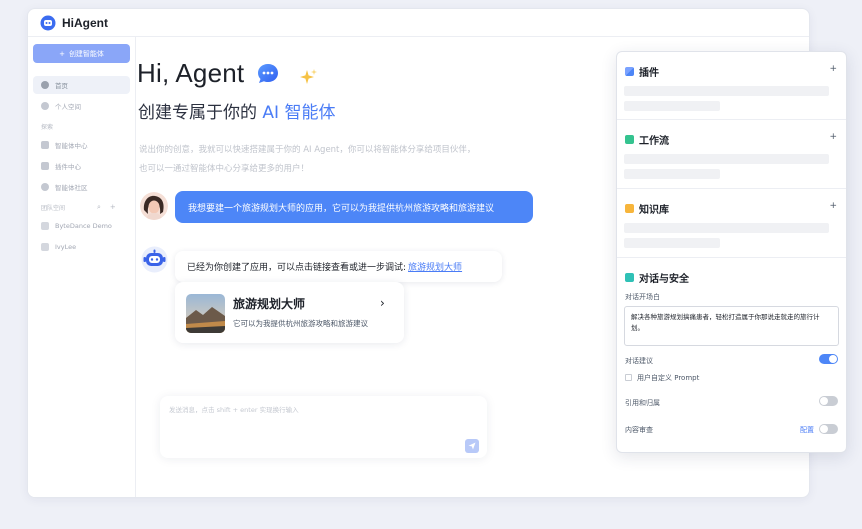 Image resolution: width=862 pixels, height=529 pixels. I want to click on safety-header: 对话与安全, so click(657, 277).